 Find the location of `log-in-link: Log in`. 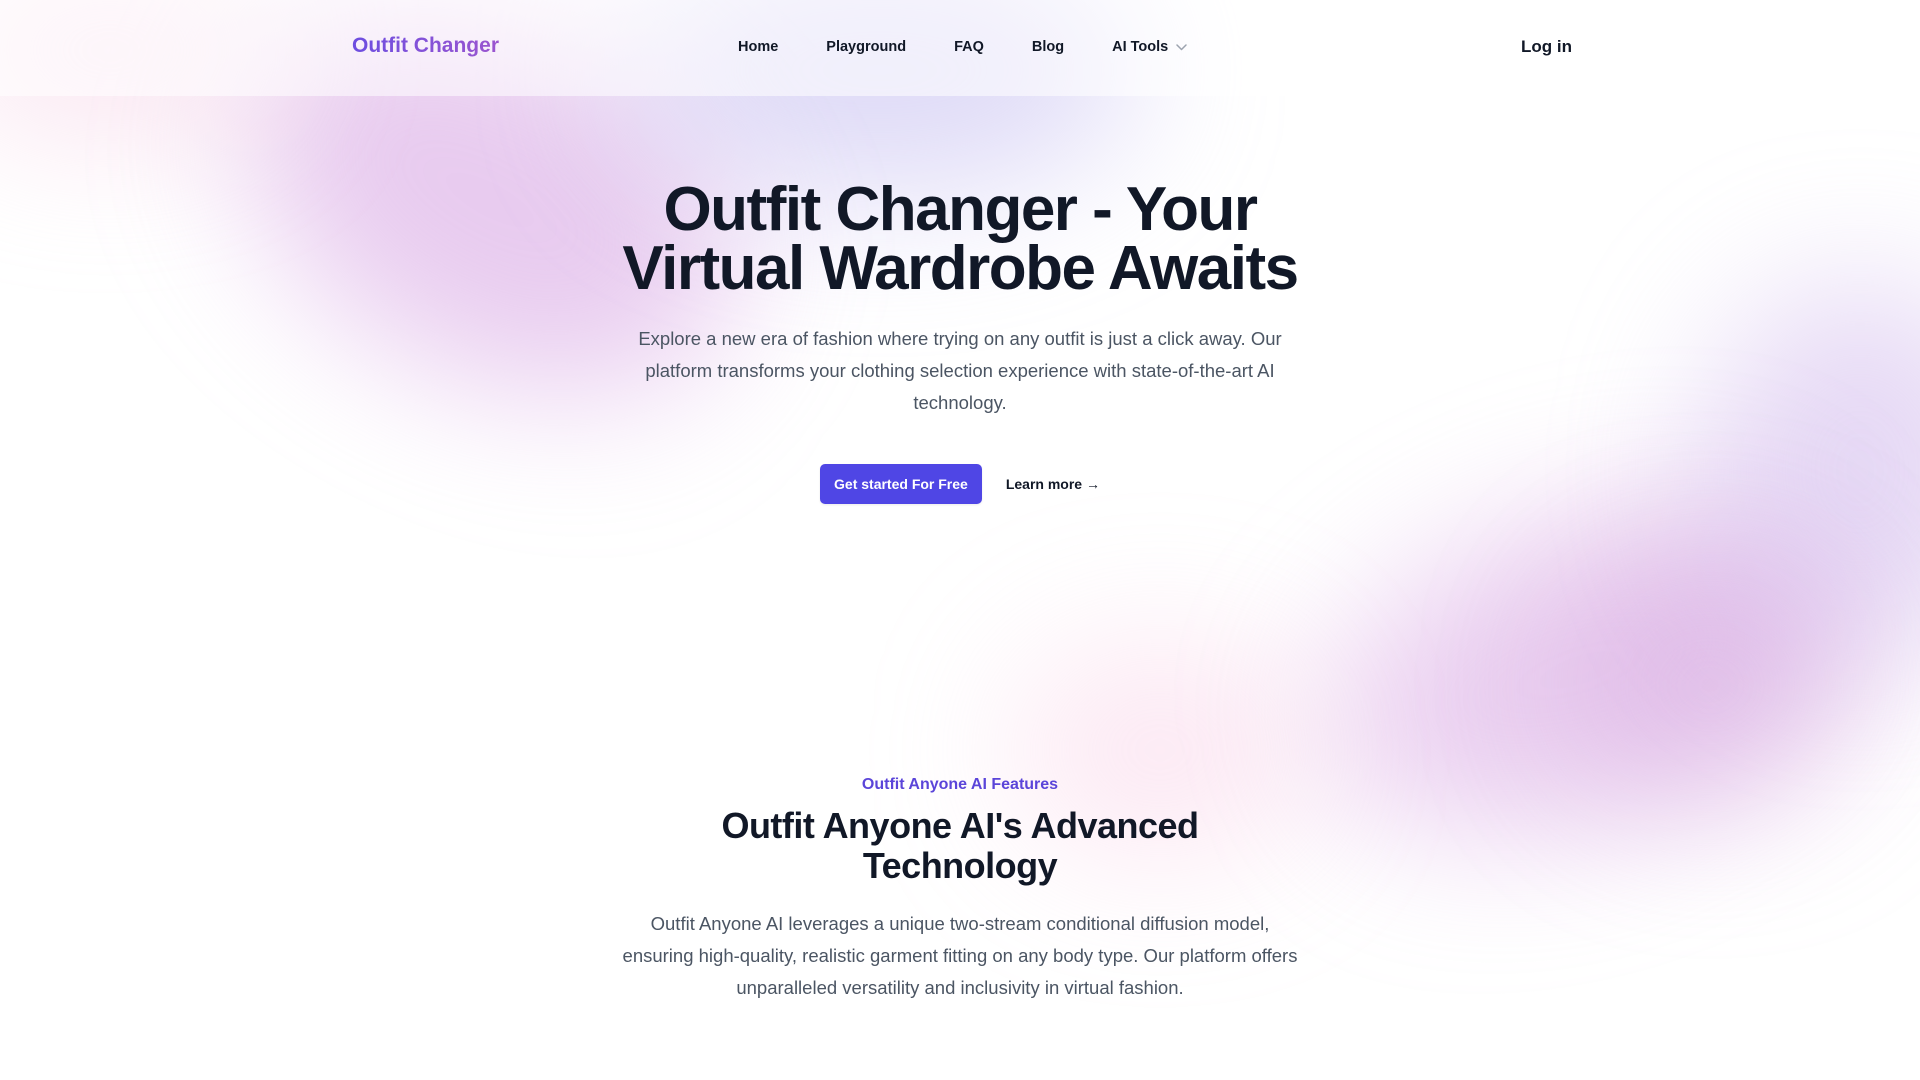

log-in-link: Log in is located at coordinates (1546, 47).